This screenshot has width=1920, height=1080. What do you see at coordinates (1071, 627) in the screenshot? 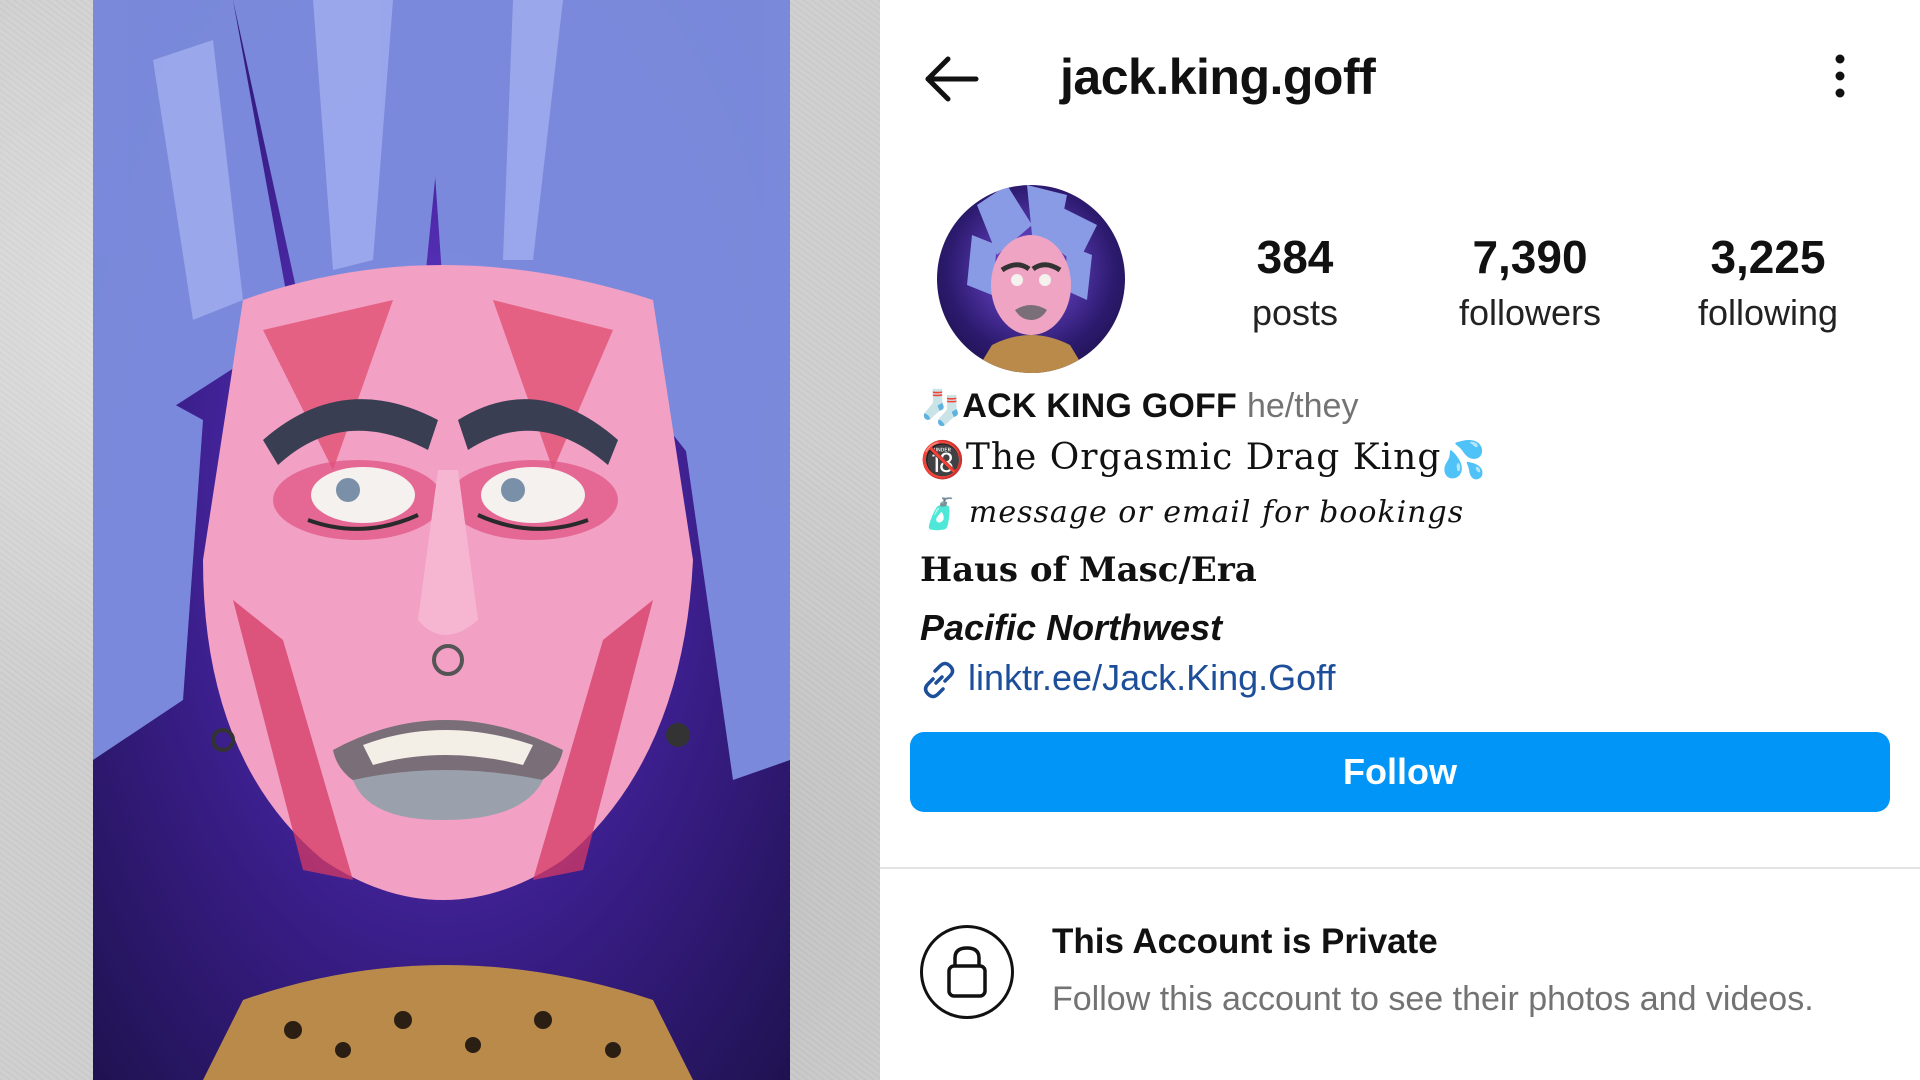
I see `bio-location: Pacific Northwest` at bounding box center [1071, 627].